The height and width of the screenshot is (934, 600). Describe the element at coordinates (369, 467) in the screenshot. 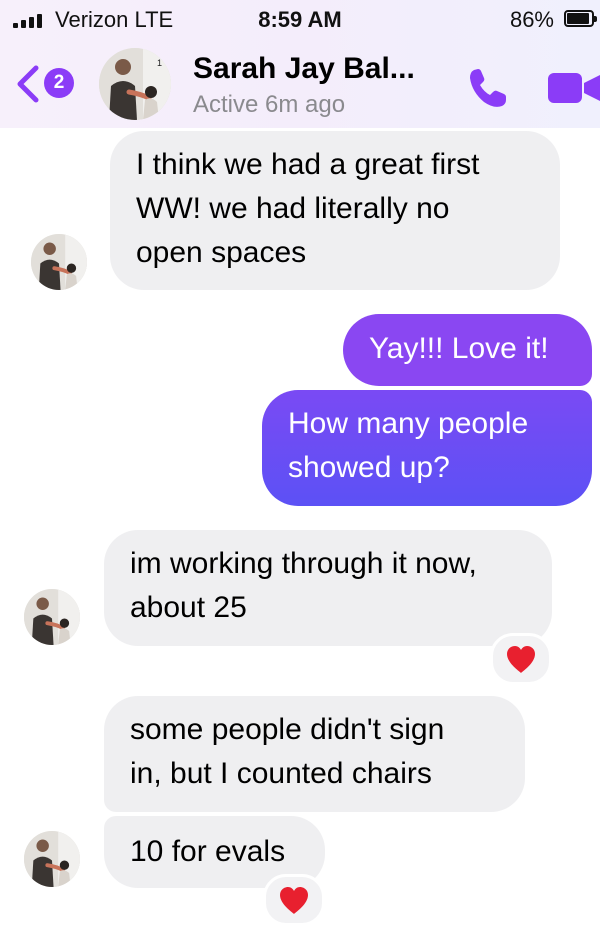

I see `message-line: showed up?` at that location.